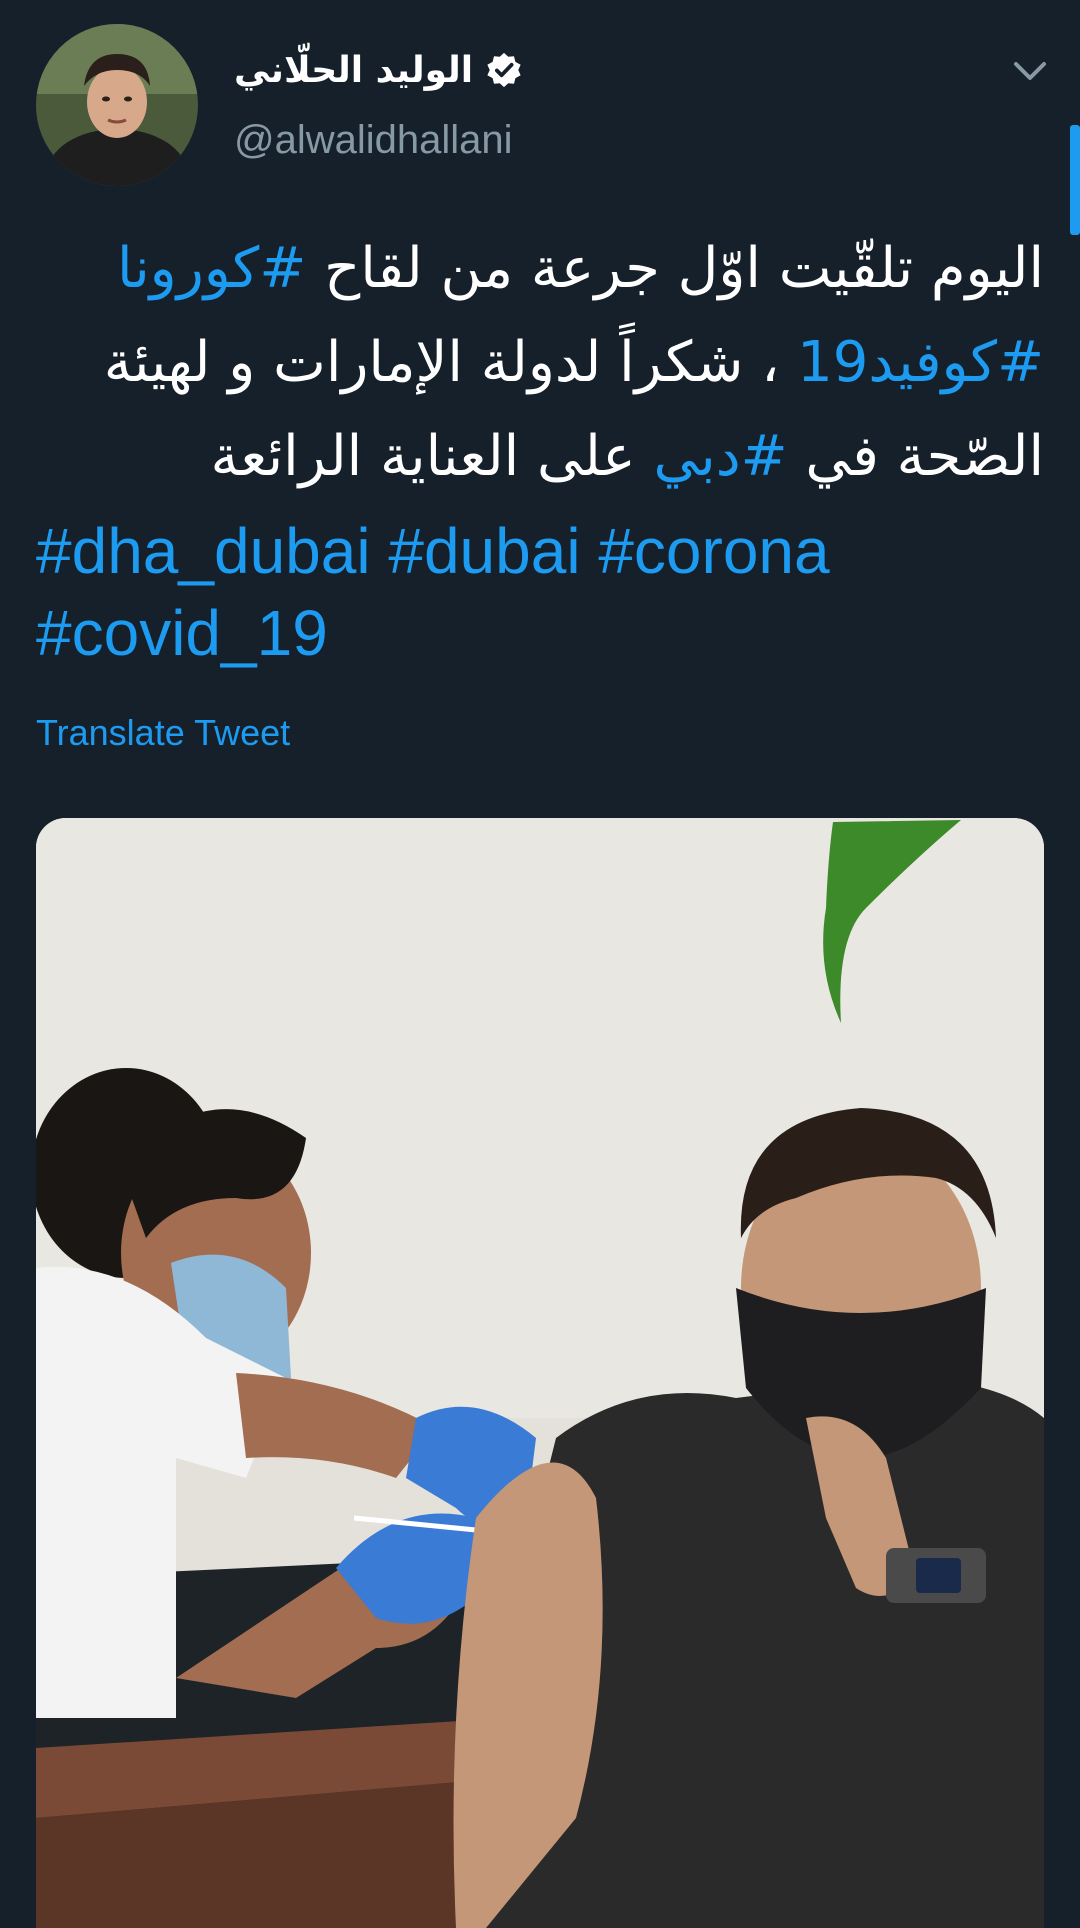 The image size is (1080, 1928). Describe the element at coordinates (720, 456) in the screenshot. I see `hashtag-link: #دبي` at that location.